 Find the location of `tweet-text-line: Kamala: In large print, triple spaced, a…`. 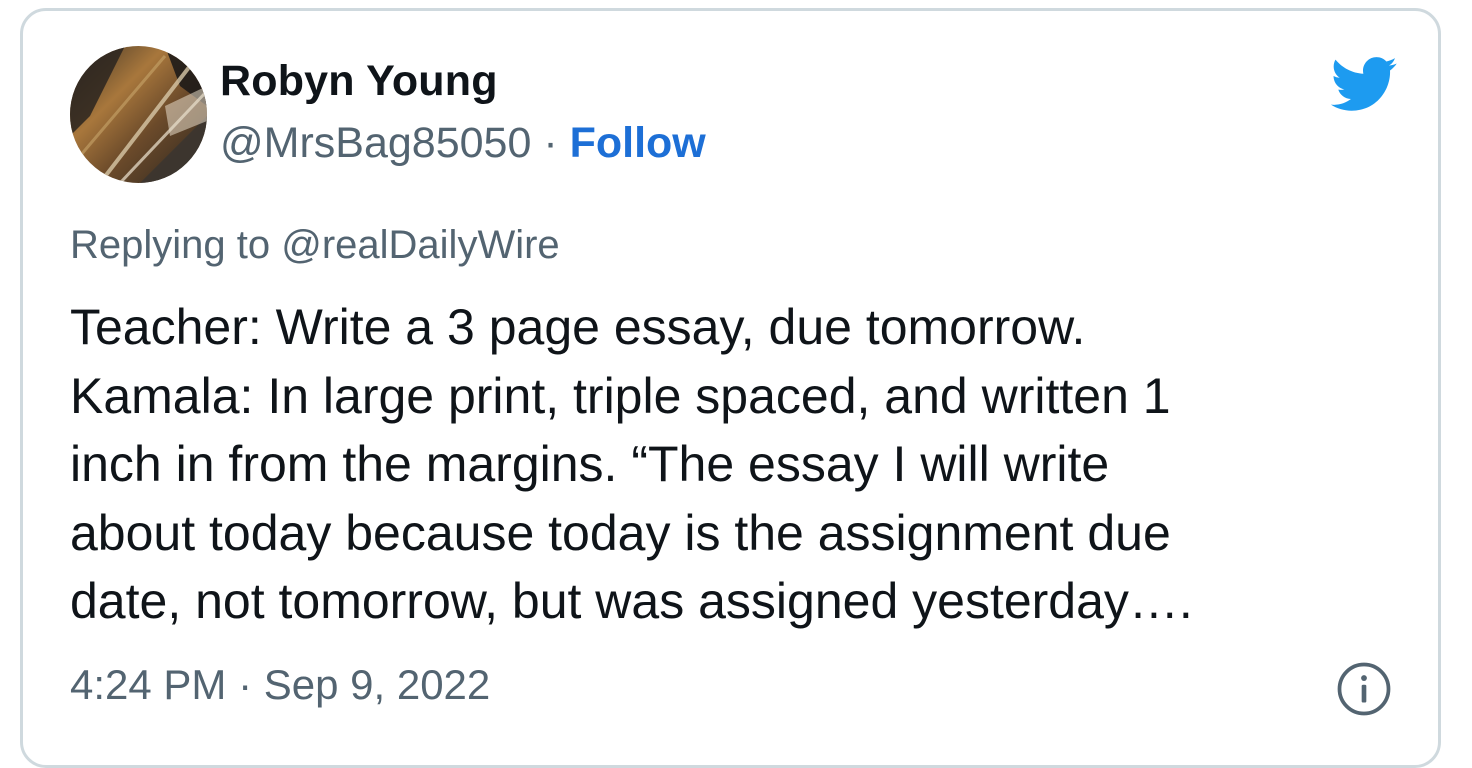

tweet-text-line: Kamala: In large print, triple spaced, a… is located at coordinates (620, 395).